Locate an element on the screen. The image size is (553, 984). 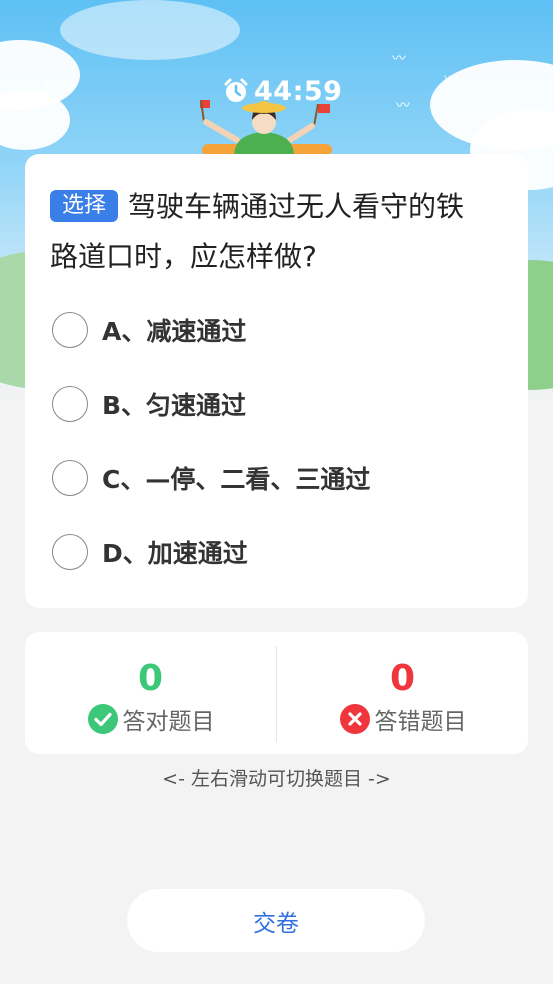
question-type-tag: 选择 is located at coordinates (84, 206).